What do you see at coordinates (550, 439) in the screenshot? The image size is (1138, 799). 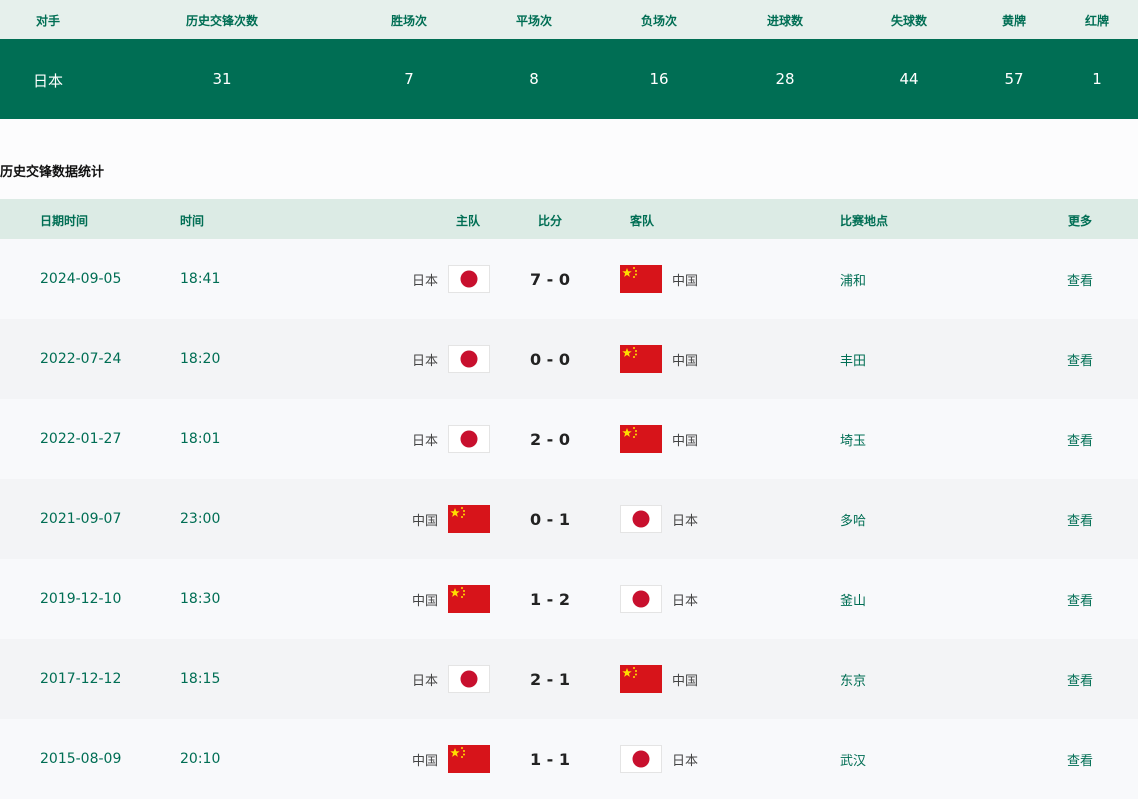 I see `match-score: 2 - 0` at bounding box center [550, 439].